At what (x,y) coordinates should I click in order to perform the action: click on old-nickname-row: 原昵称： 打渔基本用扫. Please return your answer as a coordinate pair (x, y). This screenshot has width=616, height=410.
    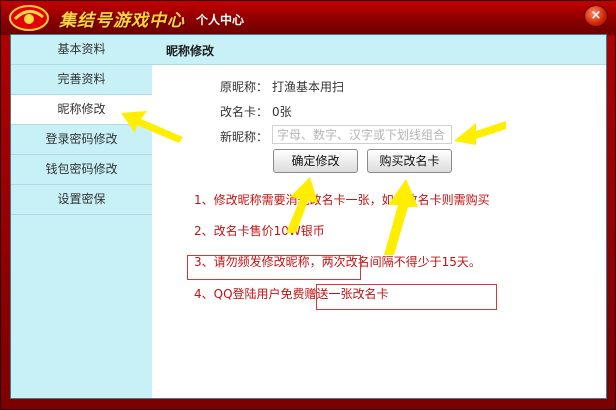
    Looking at the image, I should click on (282, 86).